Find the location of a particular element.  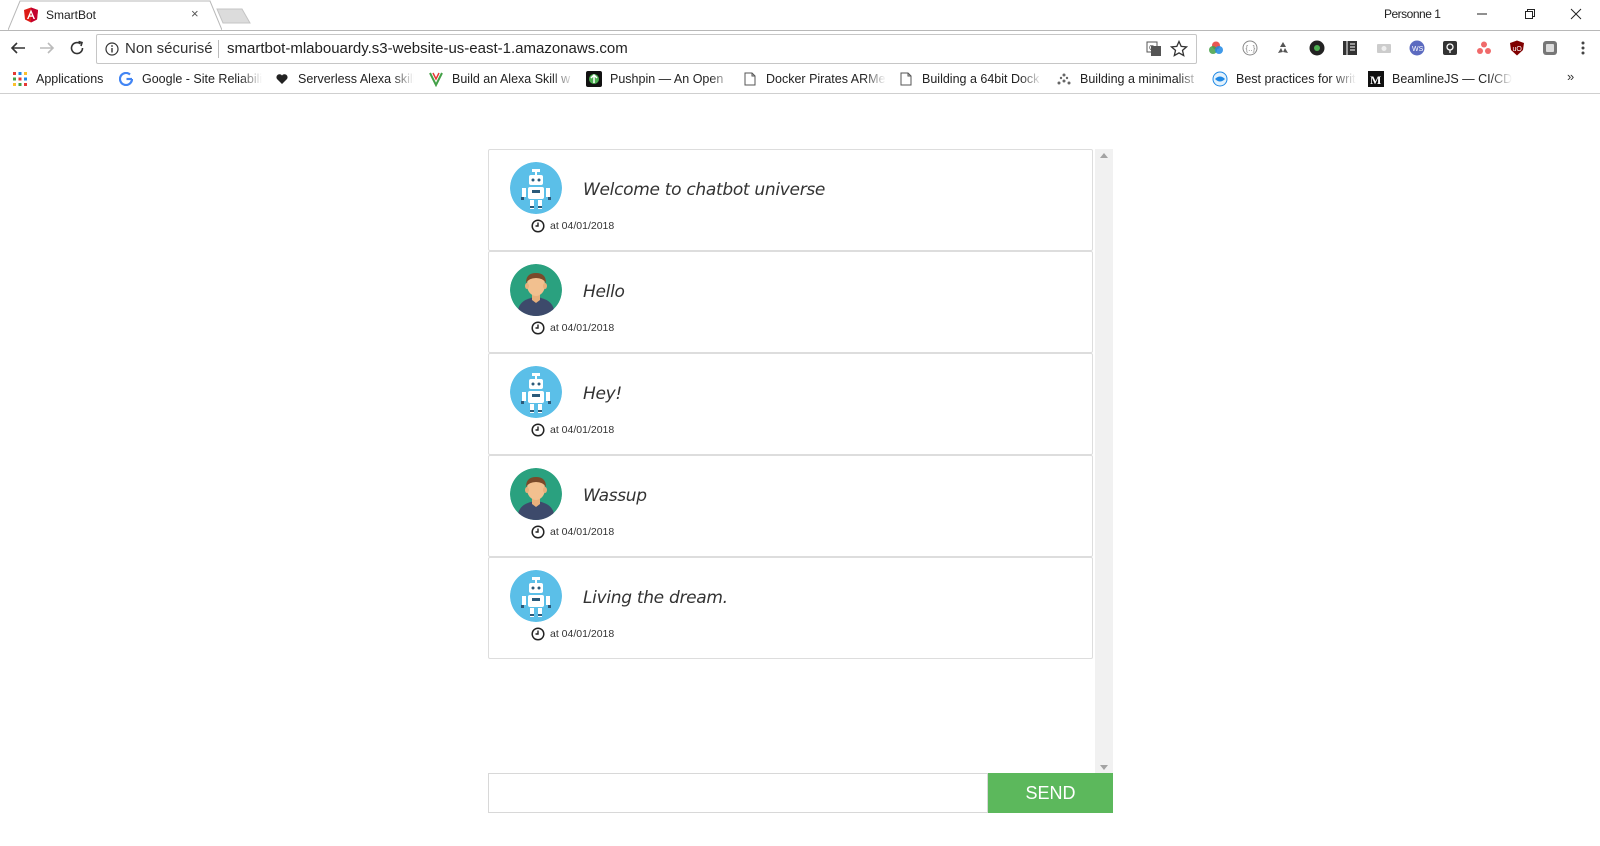

alexa-icon is located at coordinates (436, 79).